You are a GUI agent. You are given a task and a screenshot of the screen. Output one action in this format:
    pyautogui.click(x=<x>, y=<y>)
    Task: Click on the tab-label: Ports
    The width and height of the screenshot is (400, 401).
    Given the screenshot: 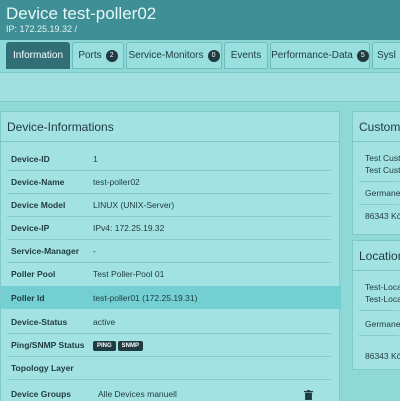 What is the action you would take?
    pyautogui.click(x=90, y=55)
    